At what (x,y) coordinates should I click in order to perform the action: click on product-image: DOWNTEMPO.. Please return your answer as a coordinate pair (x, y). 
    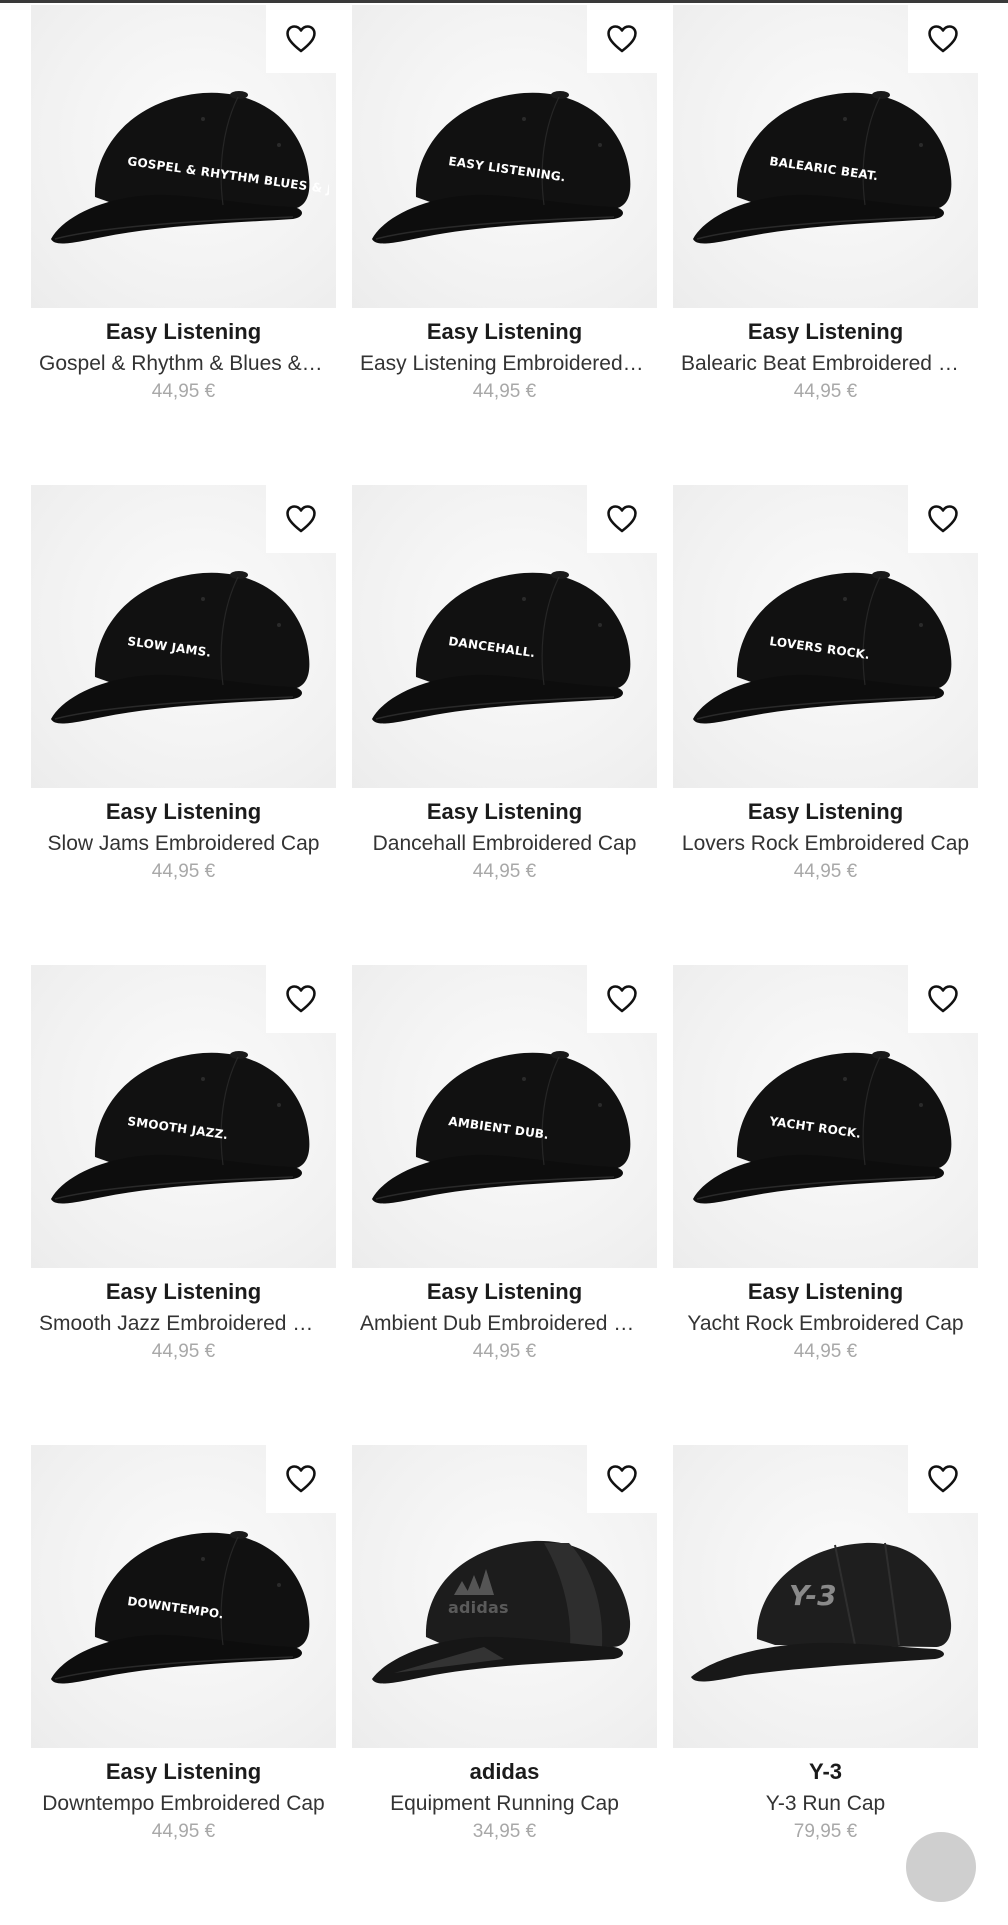
    Looking at the image, I should click on (183, 1596).